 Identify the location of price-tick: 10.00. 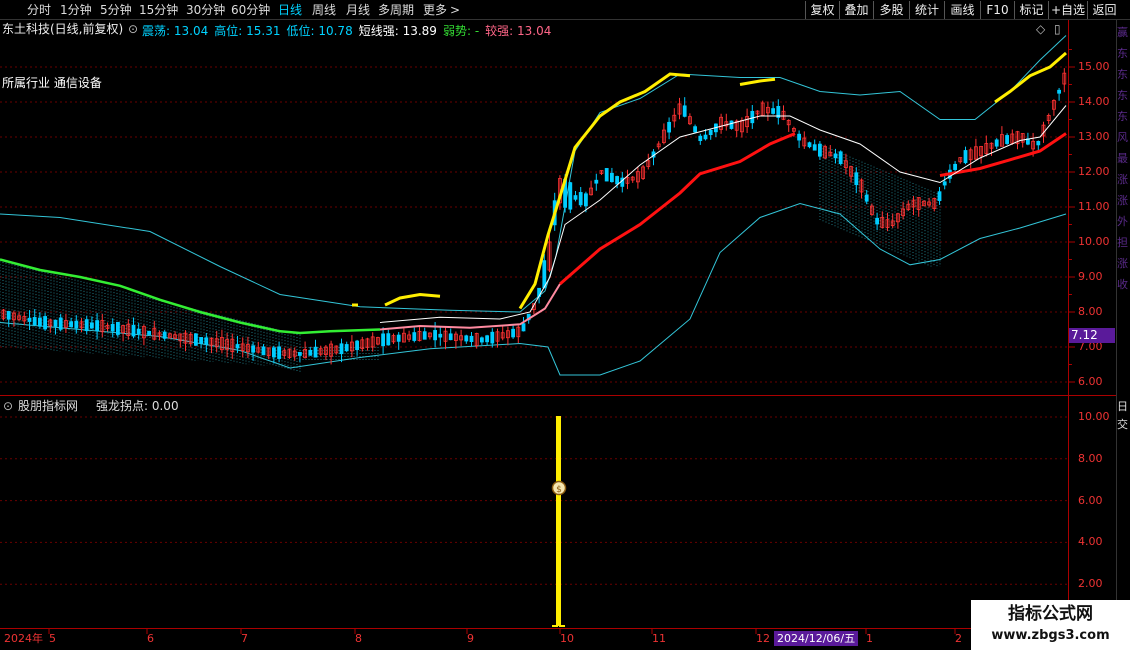
(1094, 241).